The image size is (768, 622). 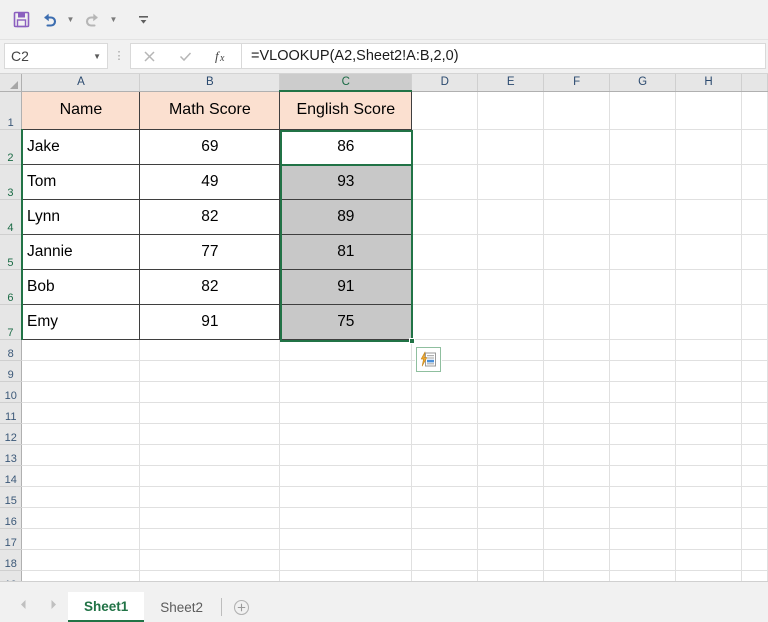 What do you see at coordinates (708, 476) in the screenshot?
I see `cell-h14` at bounding box center [708, 476].